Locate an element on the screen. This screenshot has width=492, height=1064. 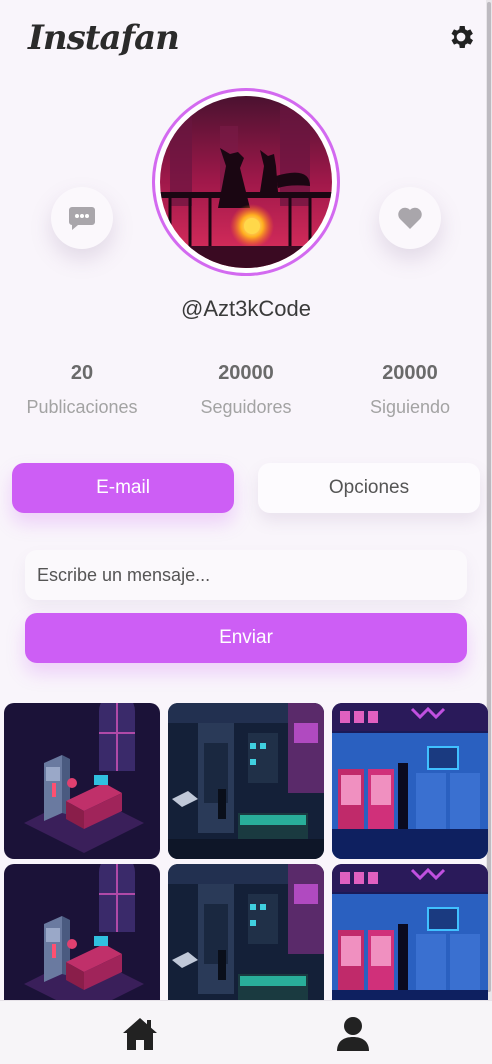
stat-publicaciones: 20 Publicaciones is located at coordinates (82, 390).